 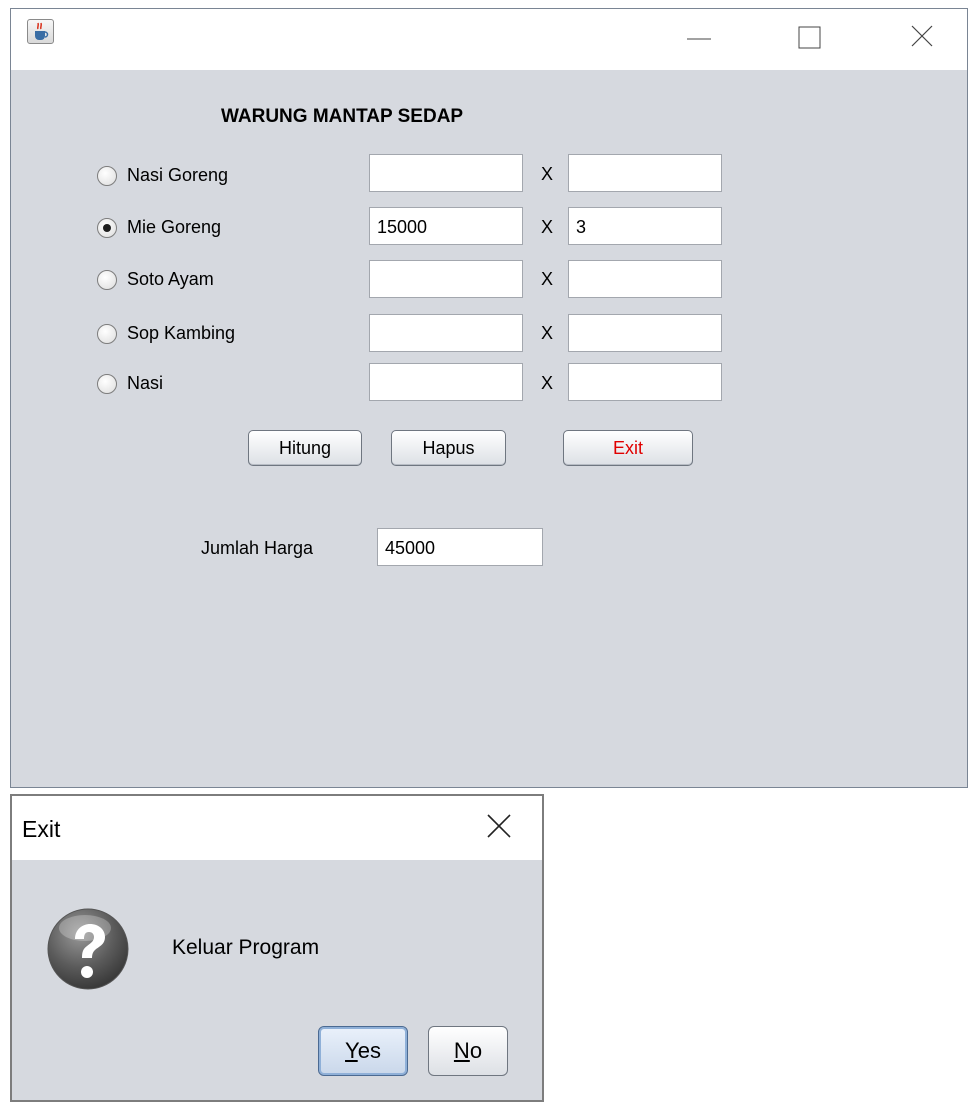 I want to click on price-field-sop-kambing, so click(x=446, y=333).